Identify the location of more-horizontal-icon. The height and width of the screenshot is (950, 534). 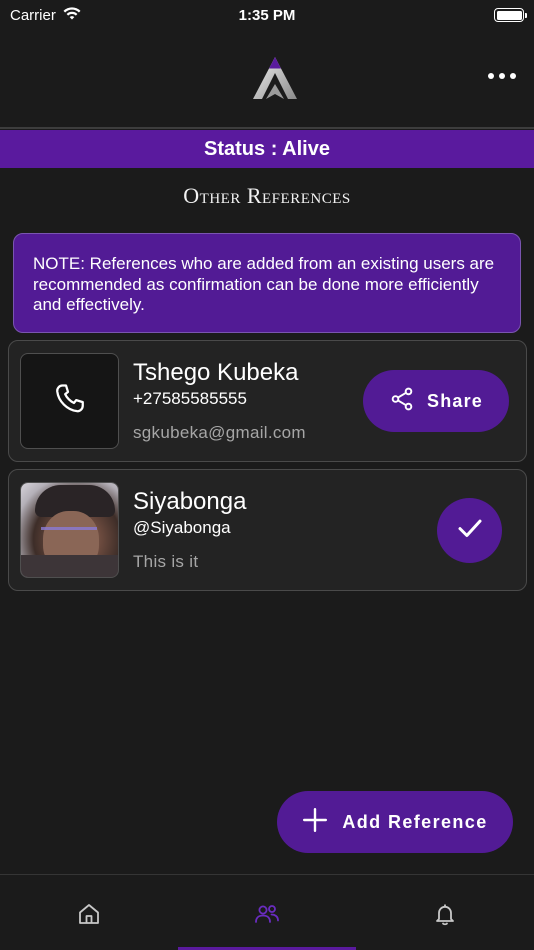
(491, 76).